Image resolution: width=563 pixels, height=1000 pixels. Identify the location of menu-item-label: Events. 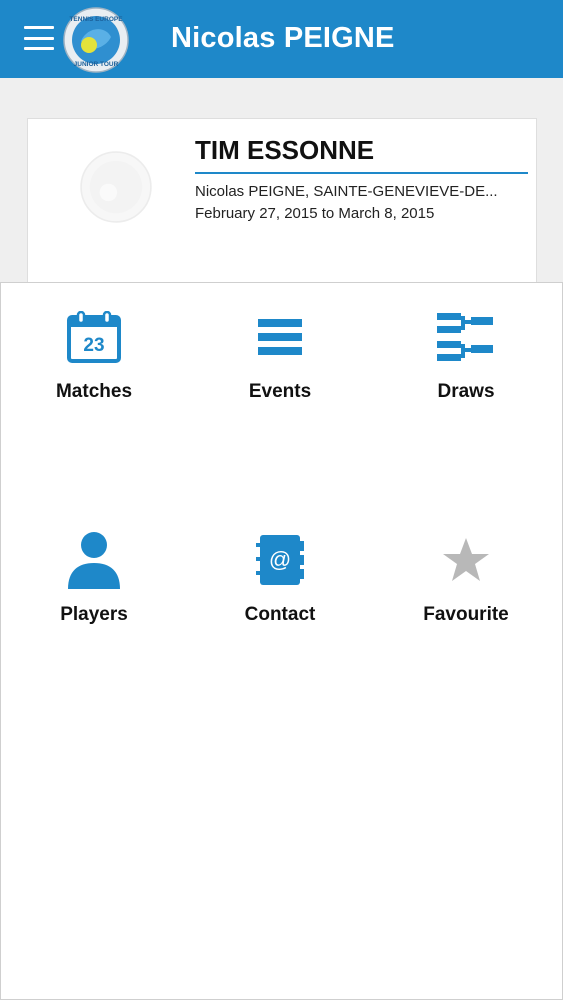
(280, 391).